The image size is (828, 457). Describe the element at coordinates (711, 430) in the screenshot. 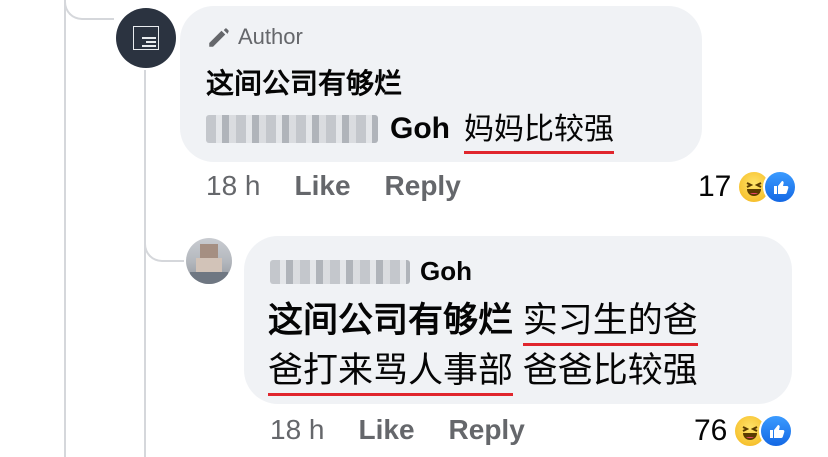

I see `reaction-count: 76` at that location.